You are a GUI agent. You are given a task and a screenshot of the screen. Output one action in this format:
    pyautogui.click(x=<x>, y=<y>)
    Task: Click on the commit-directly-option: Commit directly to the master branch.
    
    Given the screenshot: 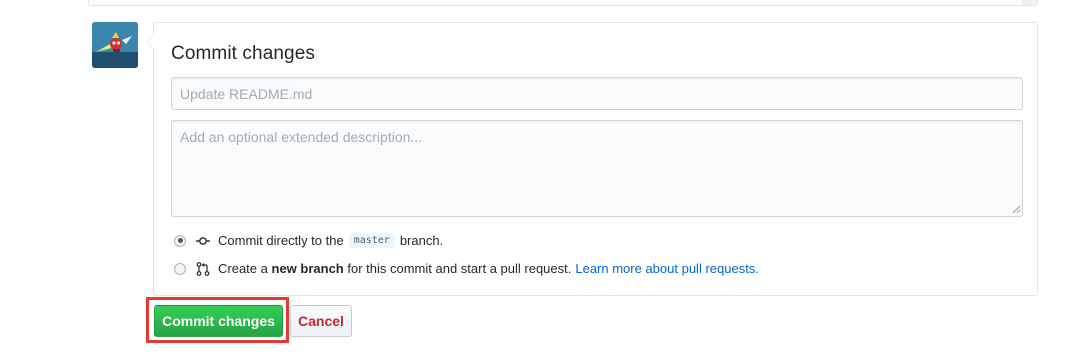 What is the action you would take?
    pyautogui.click(x=308, y=240)
    